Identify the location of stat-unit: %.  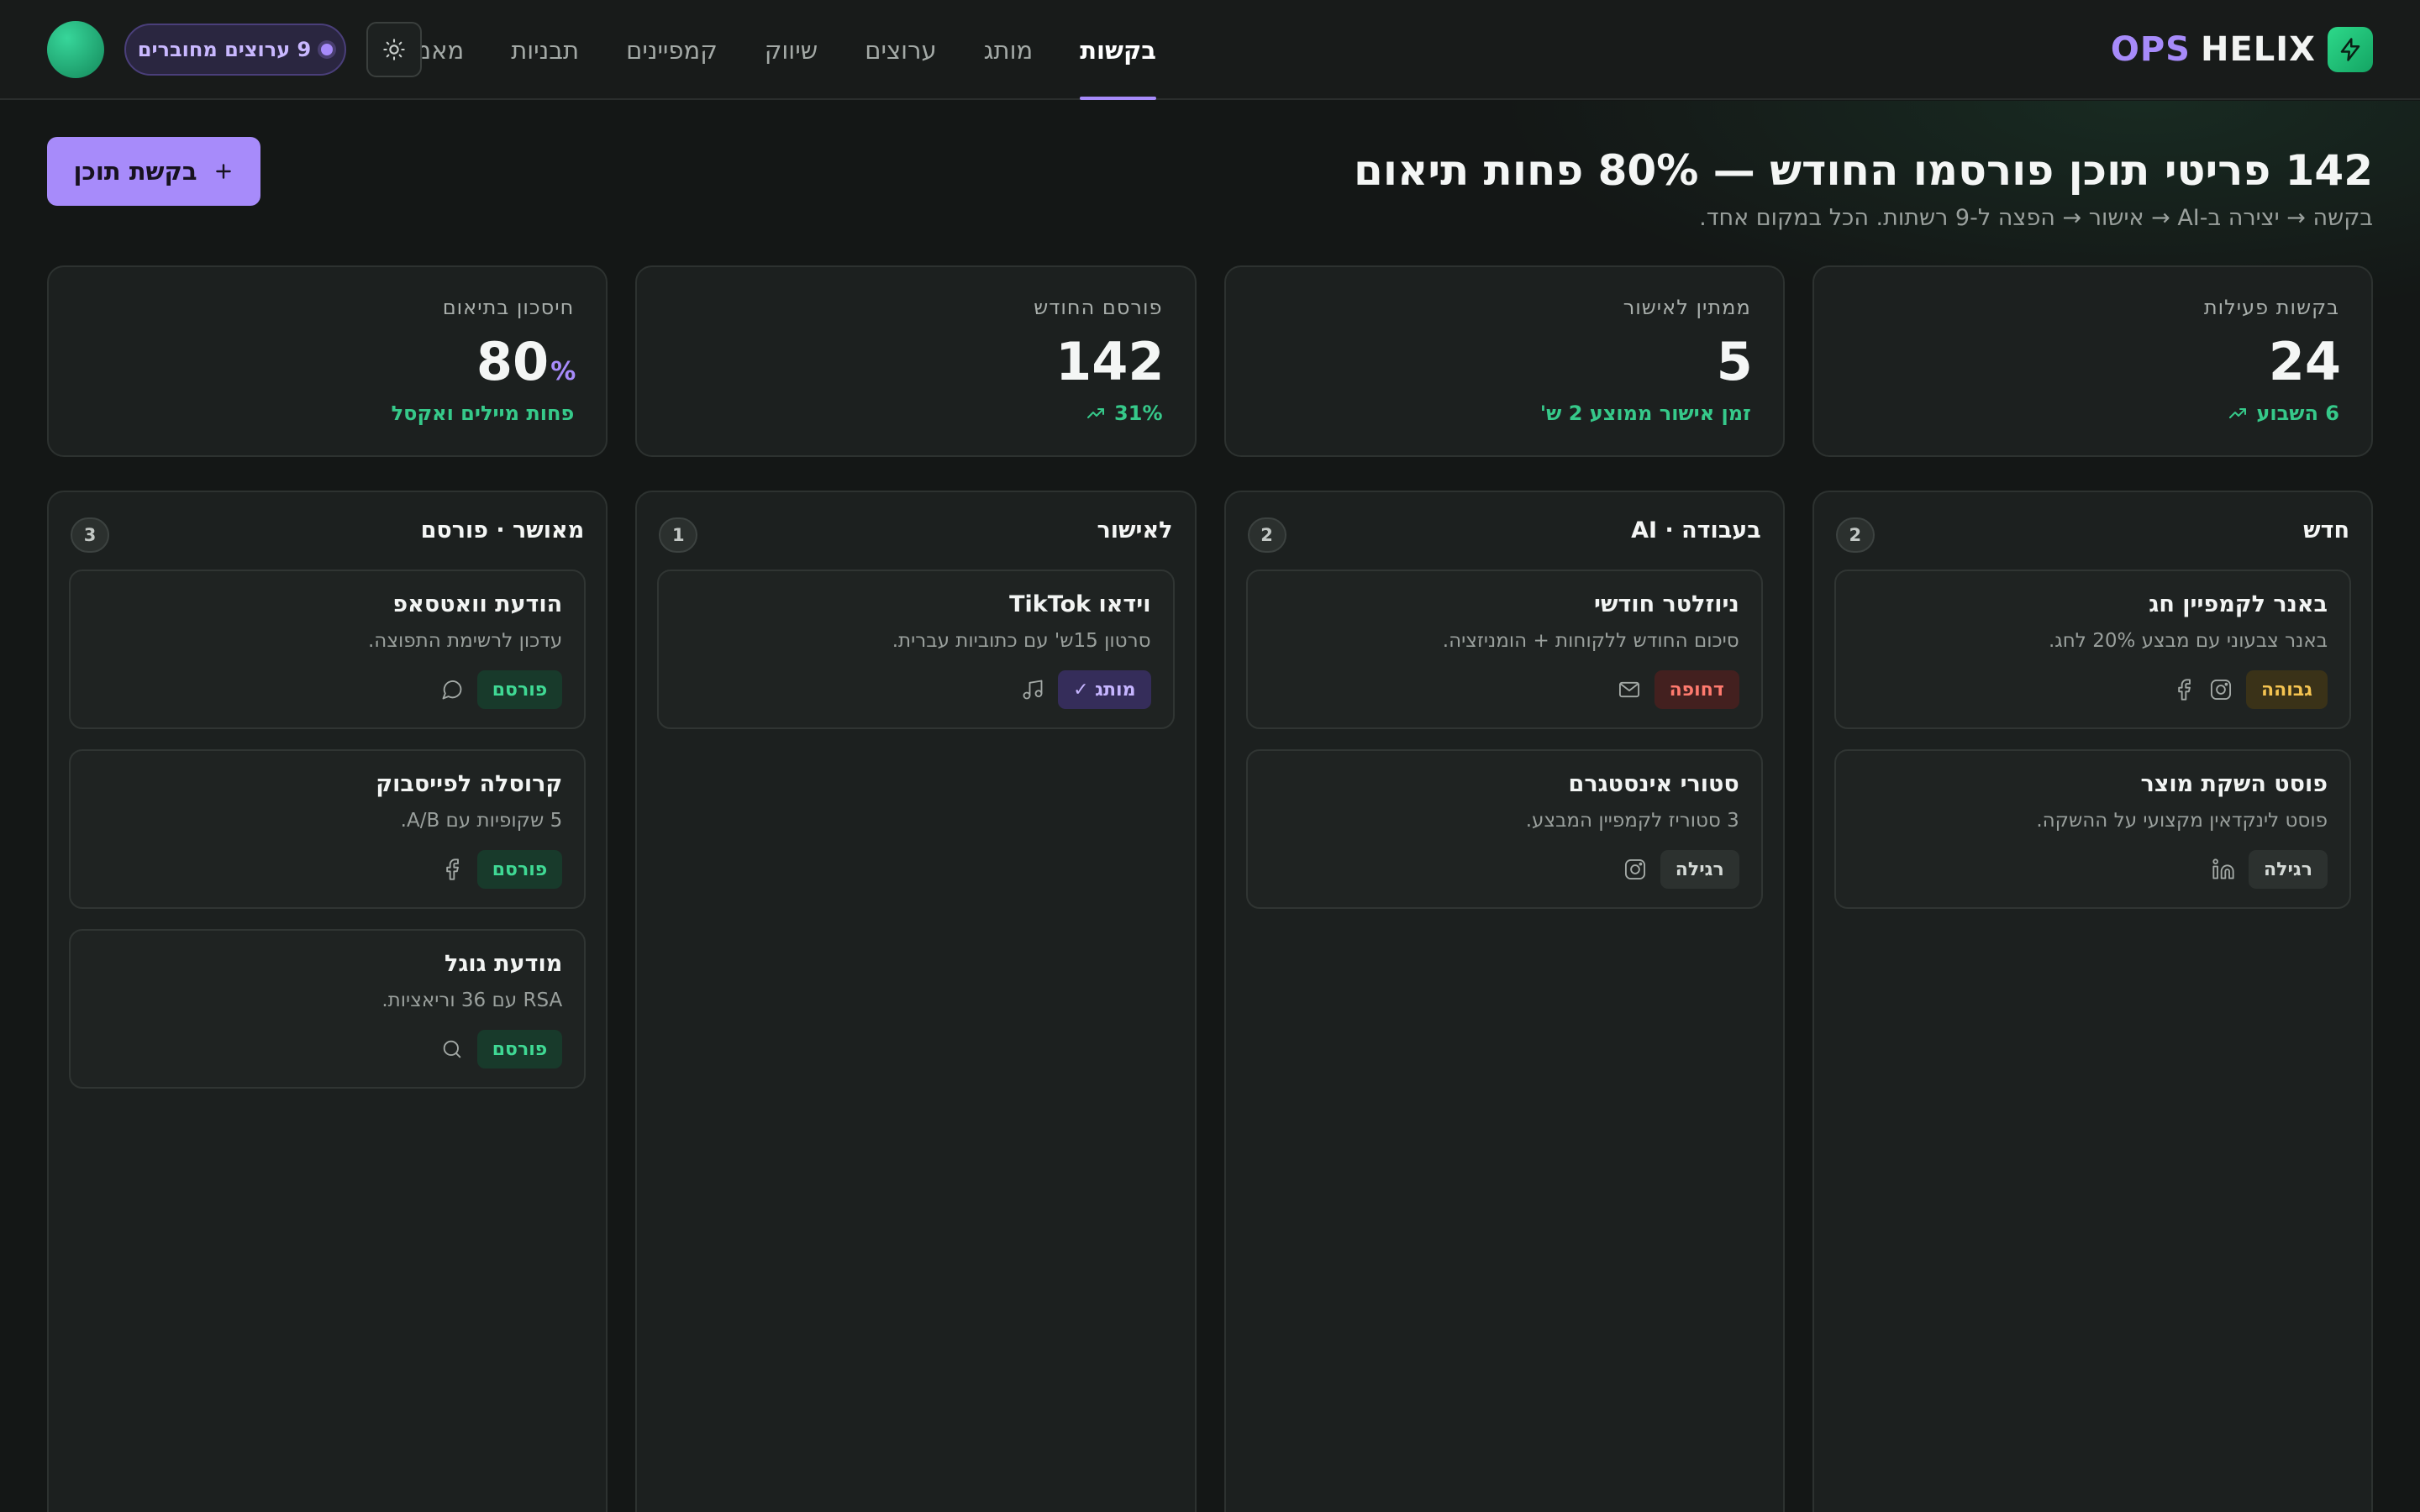
(563, 371).